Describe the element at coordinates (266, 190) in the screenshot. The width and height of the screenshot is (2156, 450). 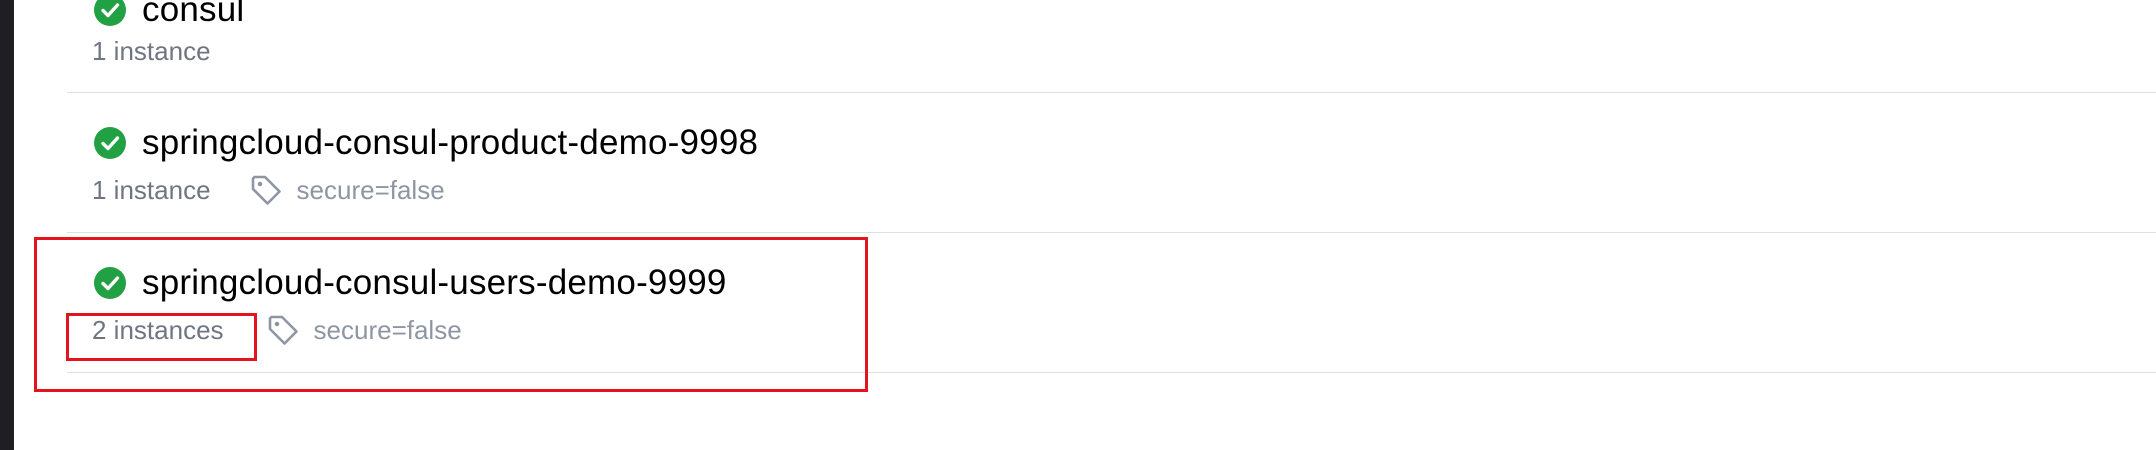
I see `tag-icon` at that location.